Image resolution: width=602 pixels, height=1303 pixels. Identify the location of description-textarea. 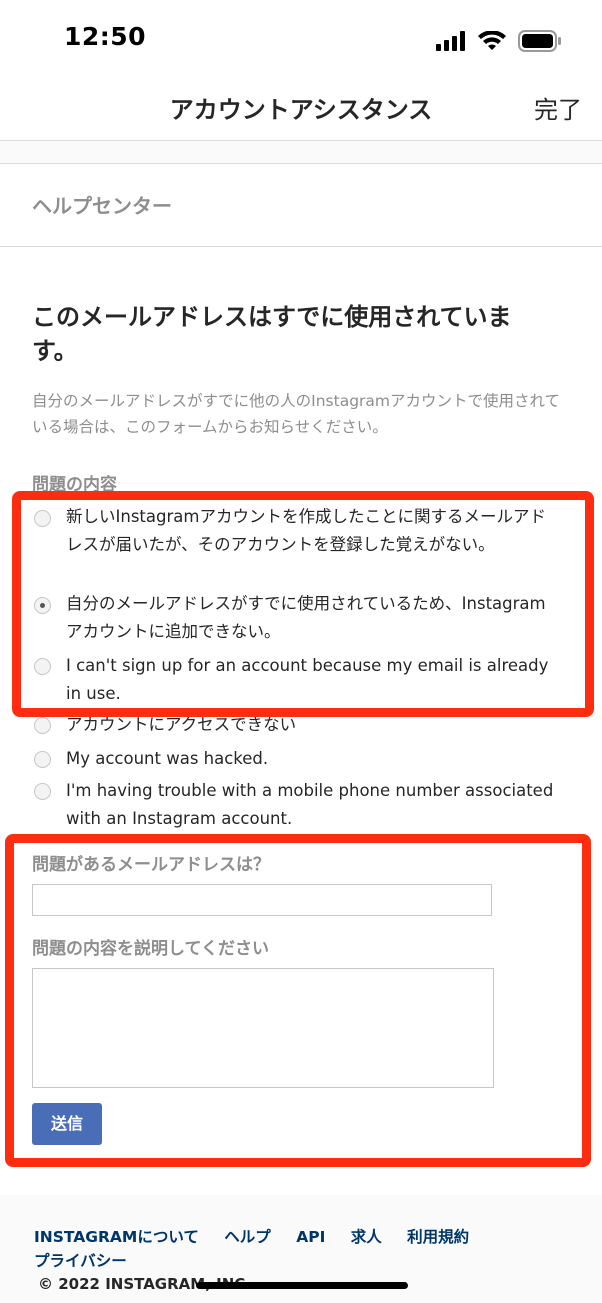
(263, 1028).